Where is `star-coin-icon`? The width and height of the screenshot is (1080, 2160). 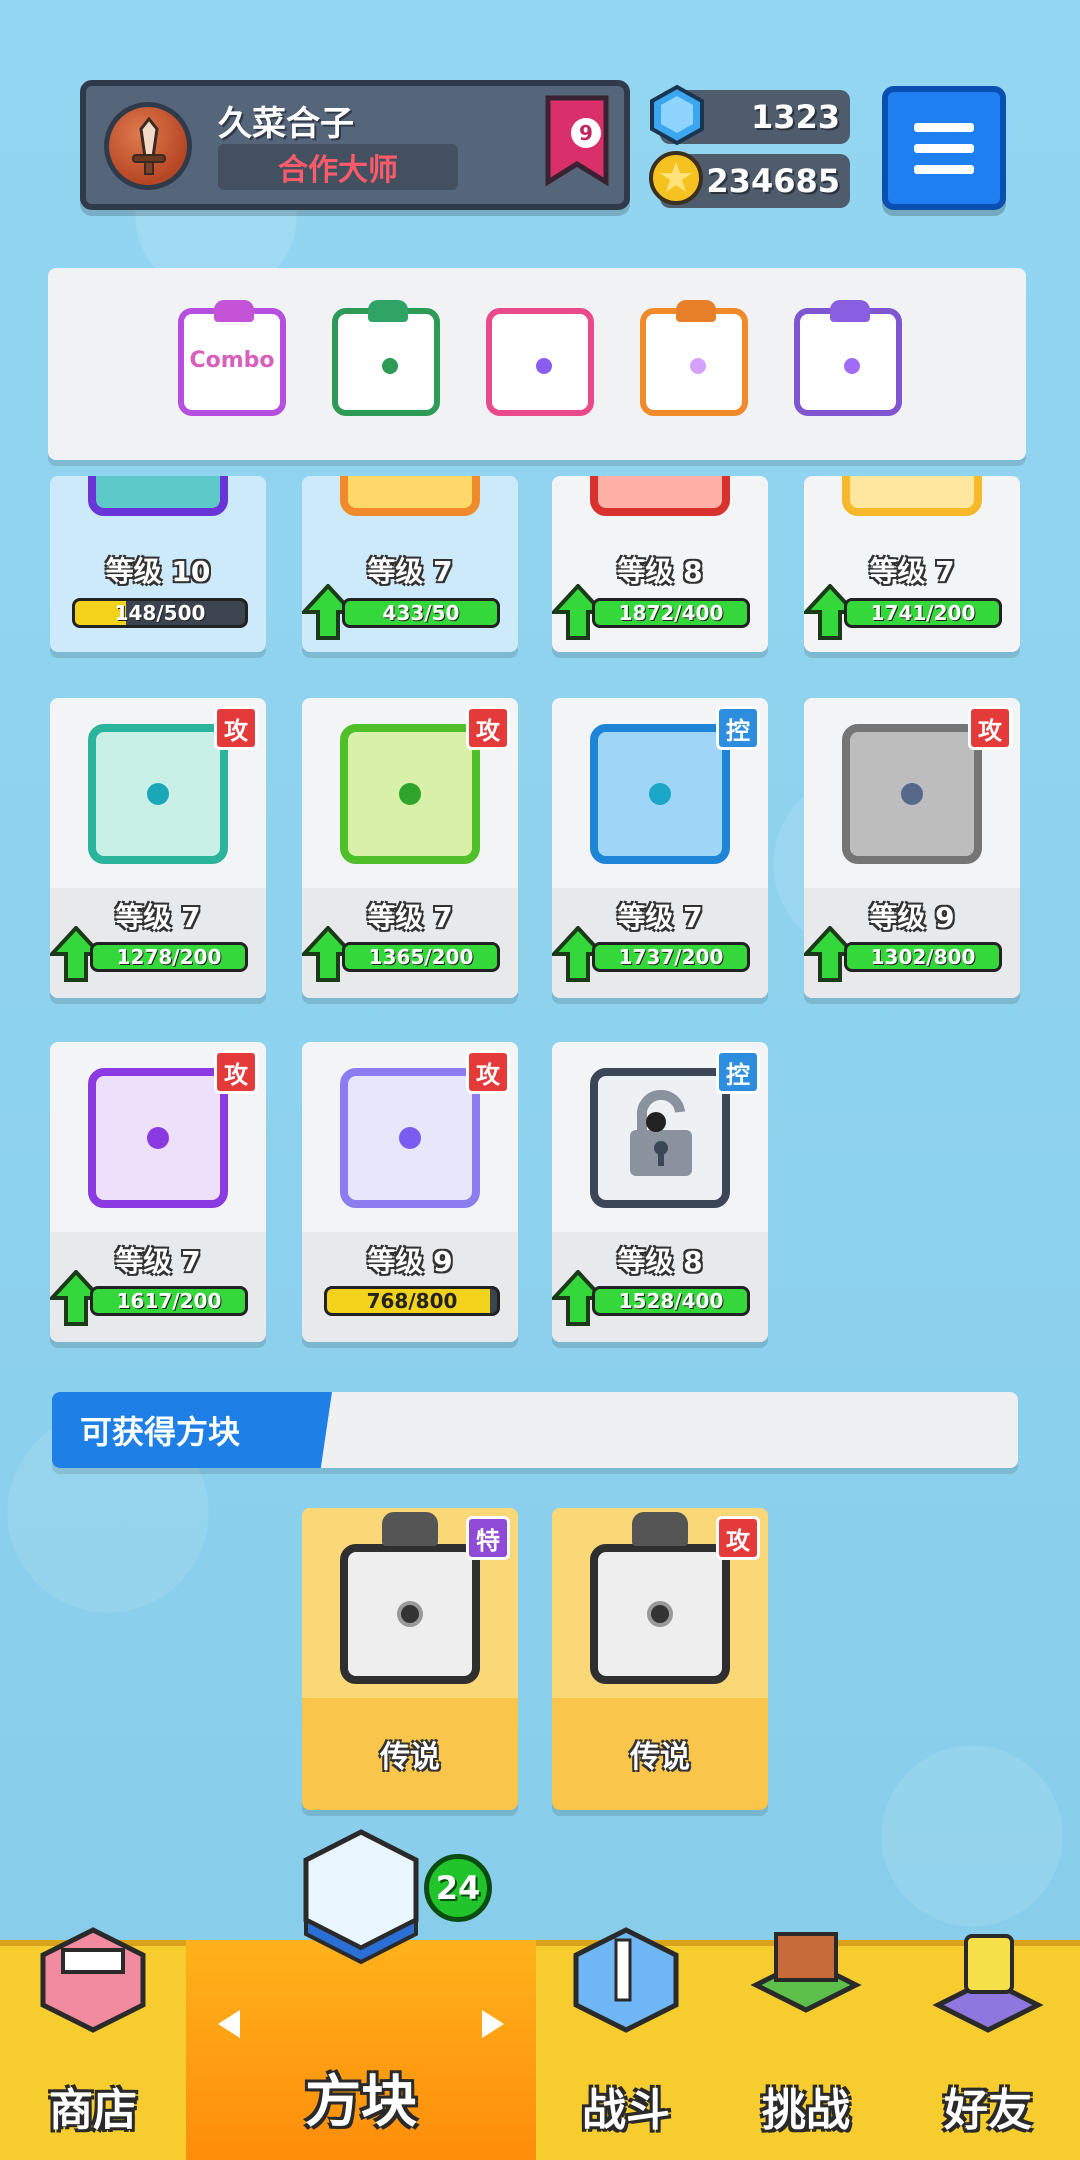
star-coin-icon is located at coordinates (676, 178).